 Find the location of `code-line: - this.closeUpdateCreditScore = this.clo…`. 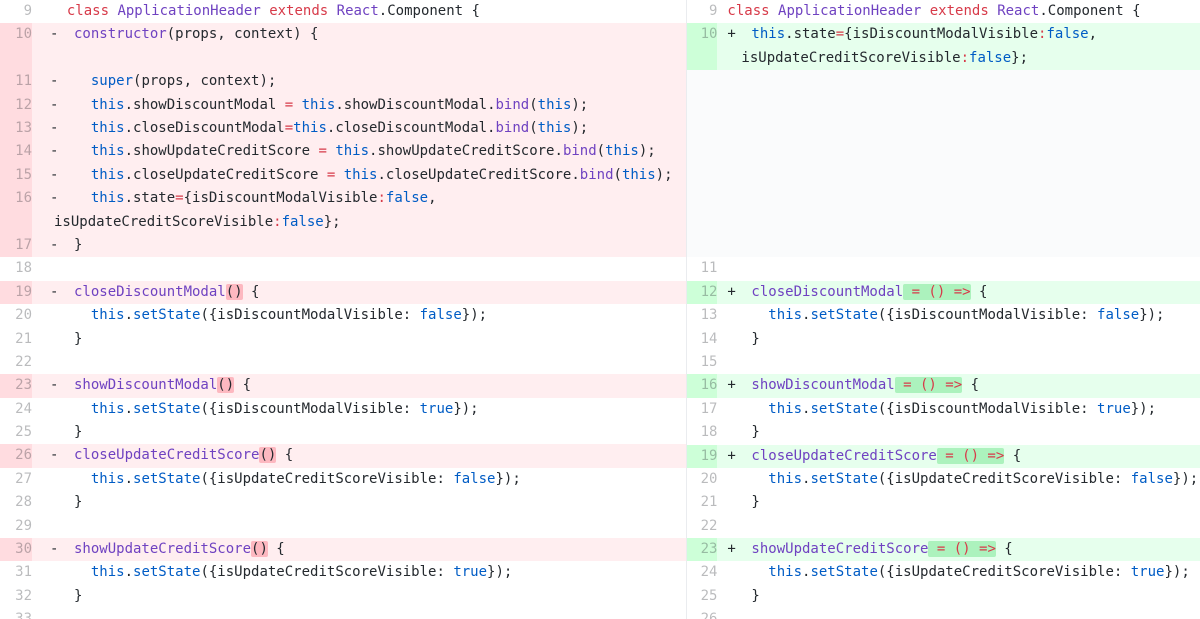

code-line: - this.closeUpdateCreditScore = this.clo… is located at coordinates (361, 174).